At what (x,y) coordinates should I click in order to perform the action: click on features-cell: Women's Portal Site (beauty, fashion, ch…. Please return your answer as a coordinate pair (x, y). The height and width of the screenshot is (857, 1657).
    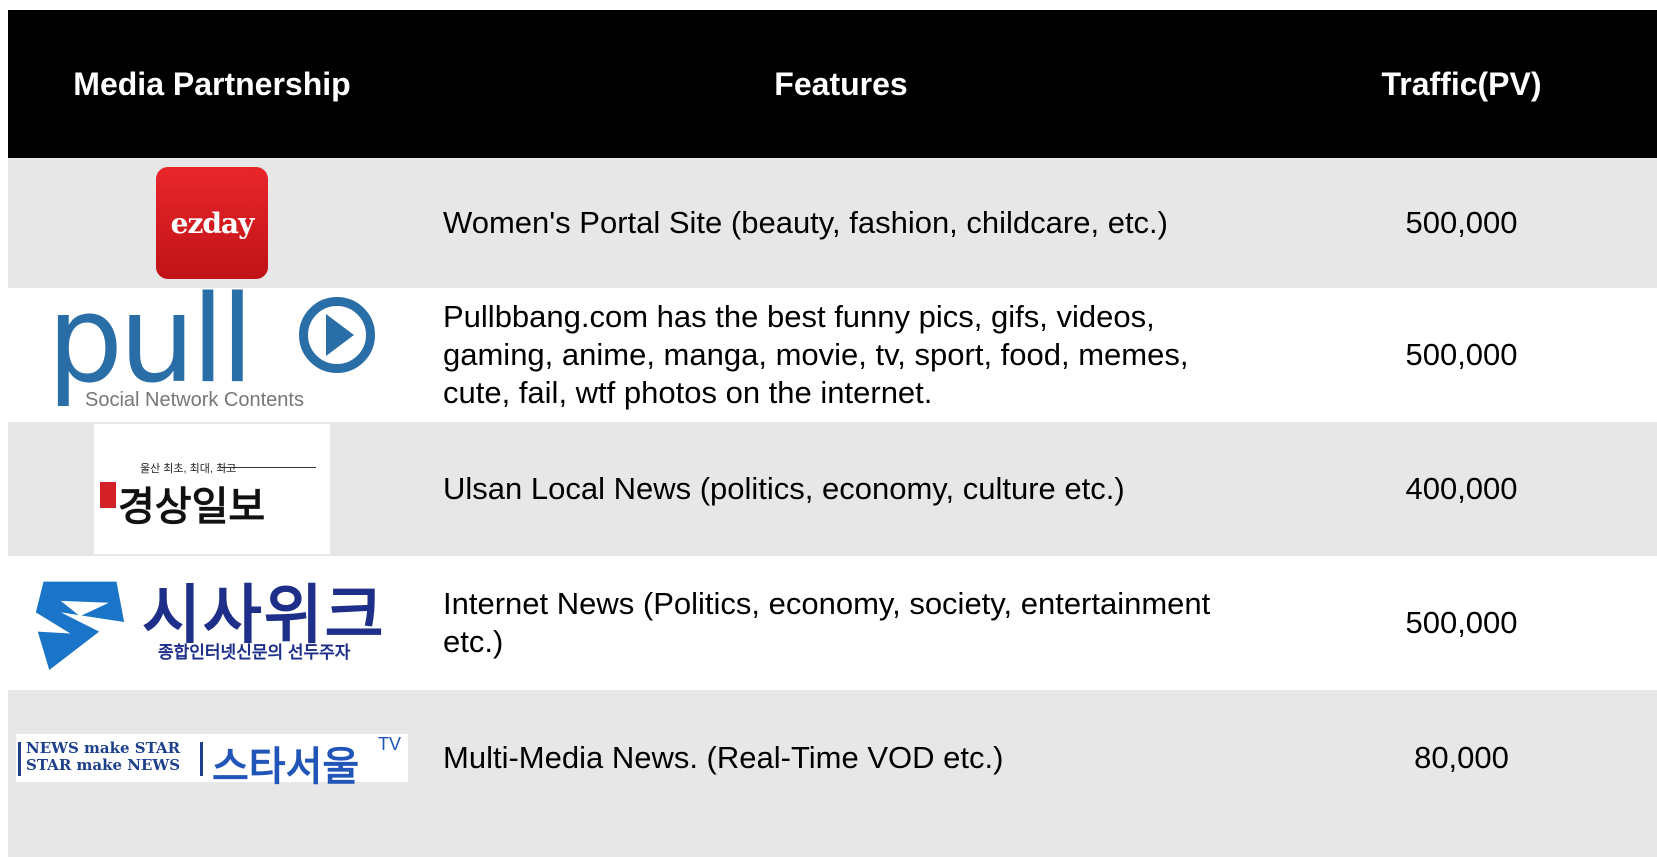
    Looking at the image, I should click on (805, 222).